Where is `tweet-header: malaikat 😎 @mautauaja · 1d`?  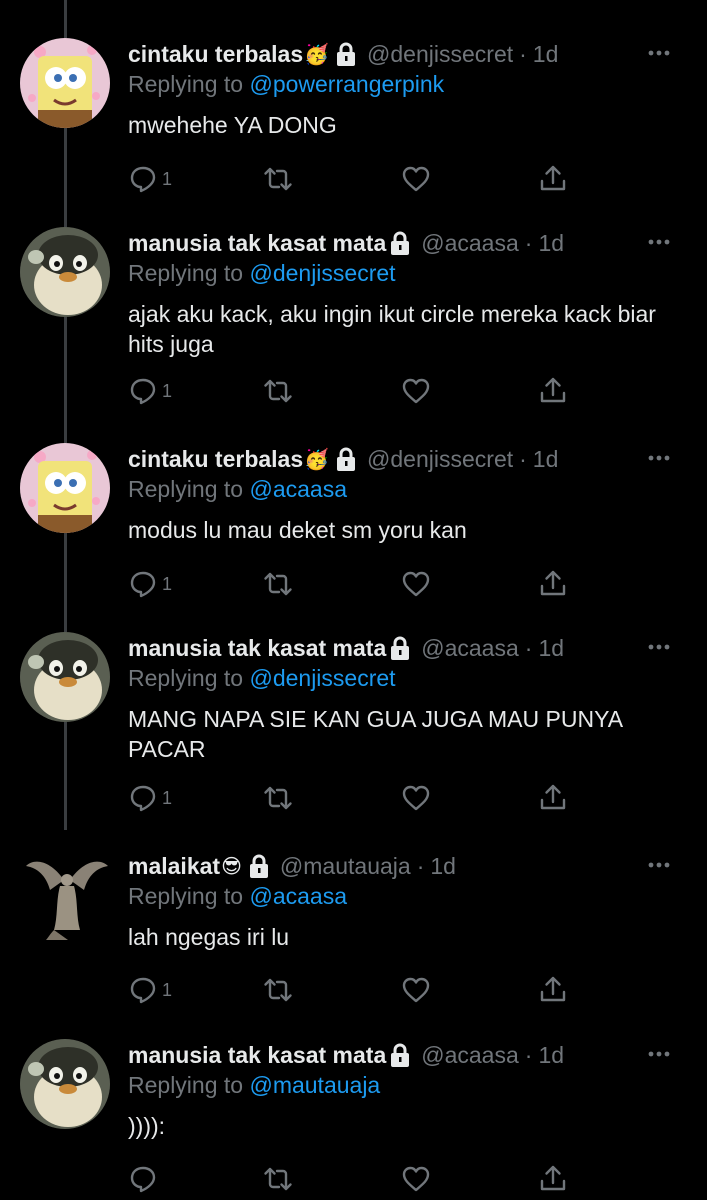
tweet-header: malaikat 😎 @mautauaja · 1d is located at coordinates (382, 866).